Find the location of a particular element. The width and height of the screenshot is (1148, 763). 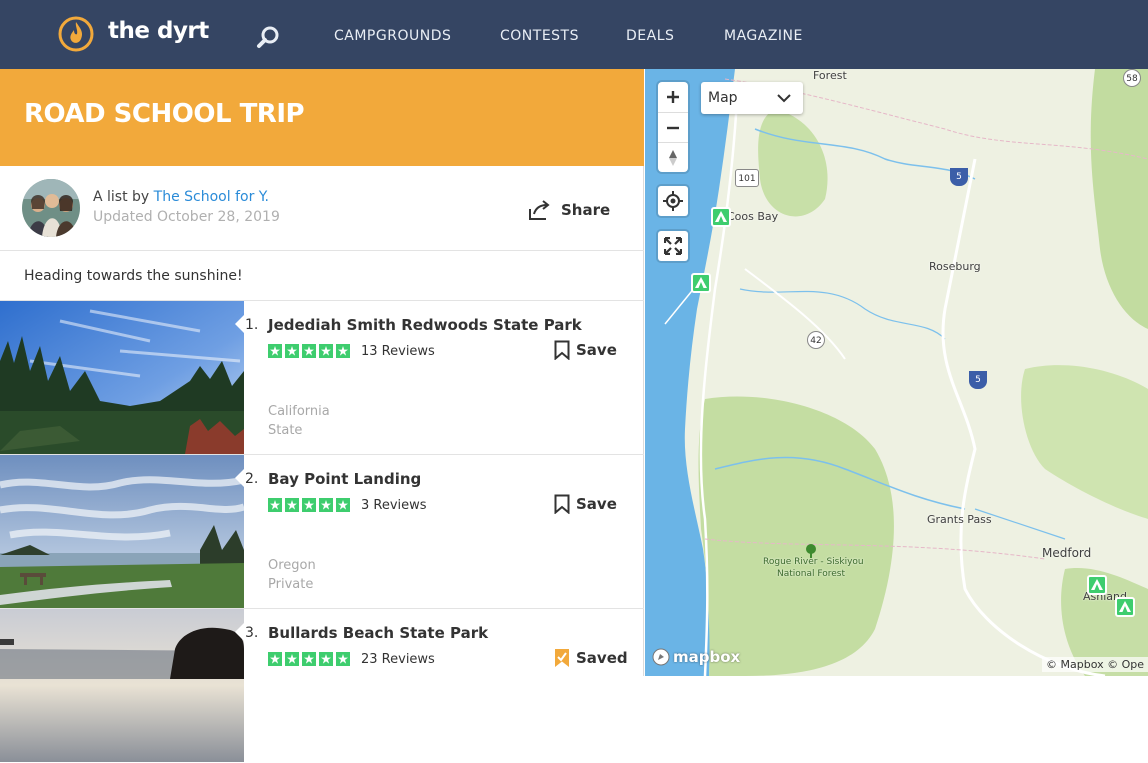

map-attribution: © Mapbox © Ope is located at coordinates (1095, 664).